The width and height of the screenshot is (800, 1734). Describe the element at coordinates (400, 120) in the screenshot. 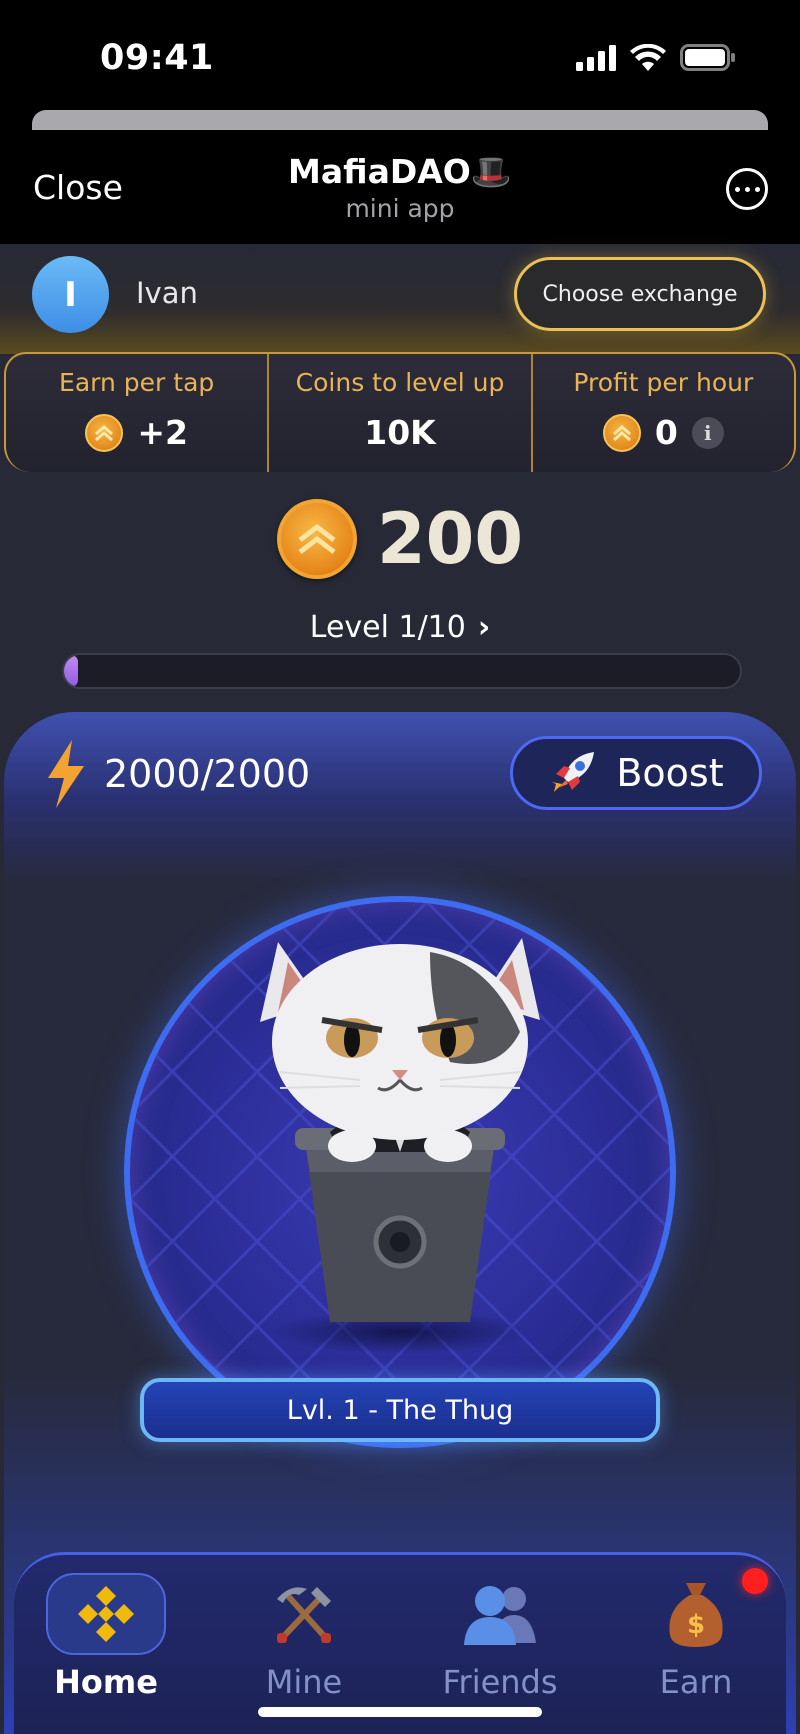

I see `sheet-handle` at that location.